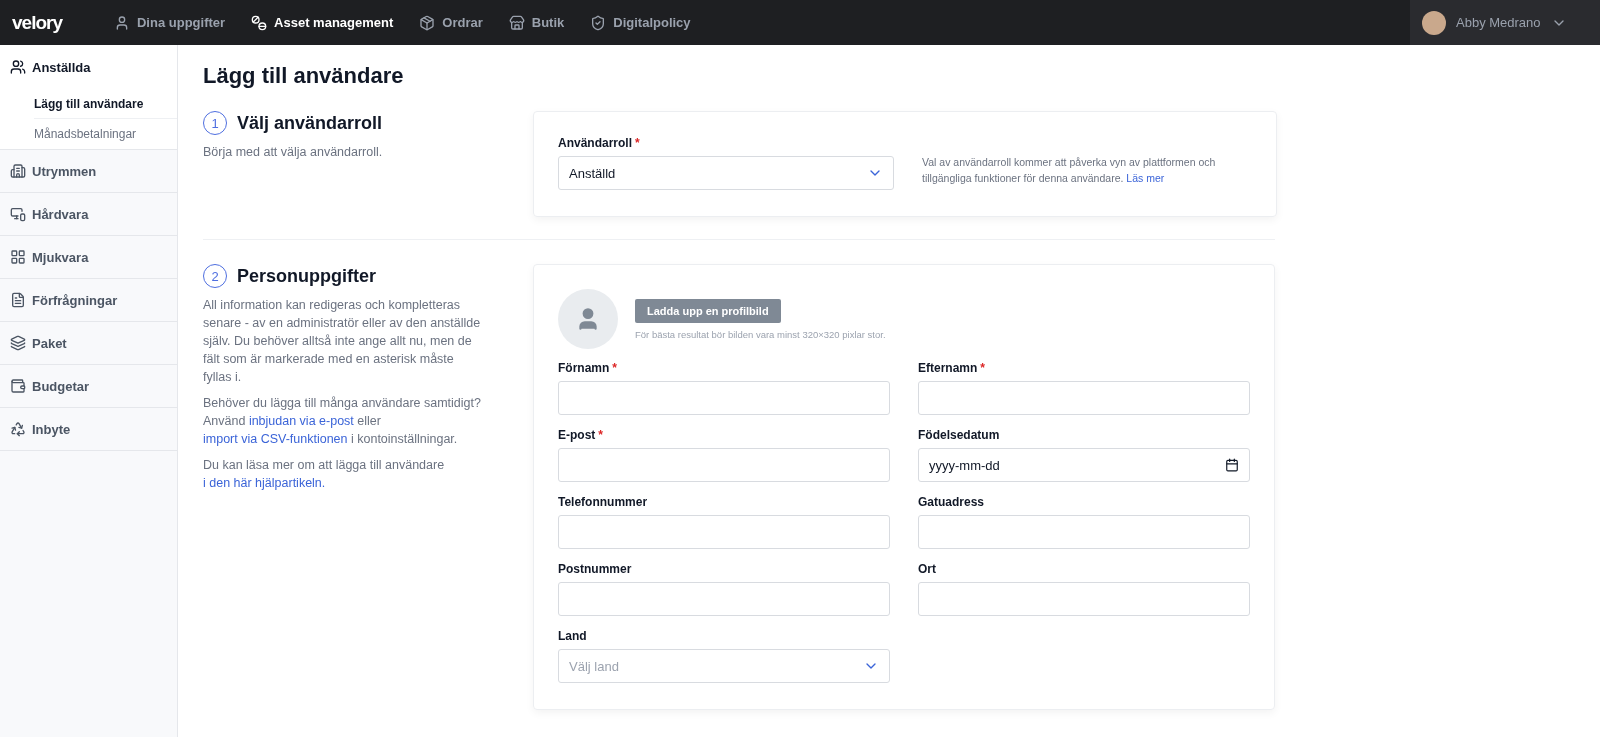  I want to click on text-link: inbjudan via e-post, so click(301, 421).